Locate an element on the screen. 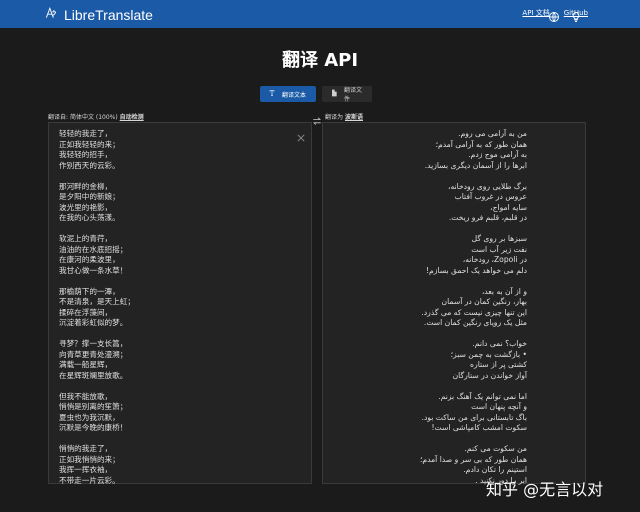  translate-files-label: 翻译文件 is located at coordinates (353, 95).